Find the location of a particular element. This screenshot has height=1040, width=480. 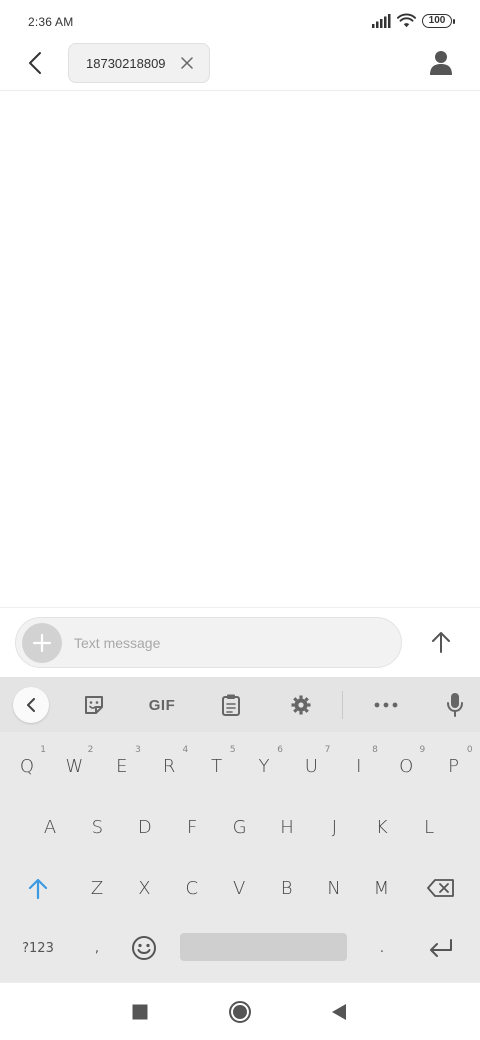

key-k: K is located at coordinates (382, 827).